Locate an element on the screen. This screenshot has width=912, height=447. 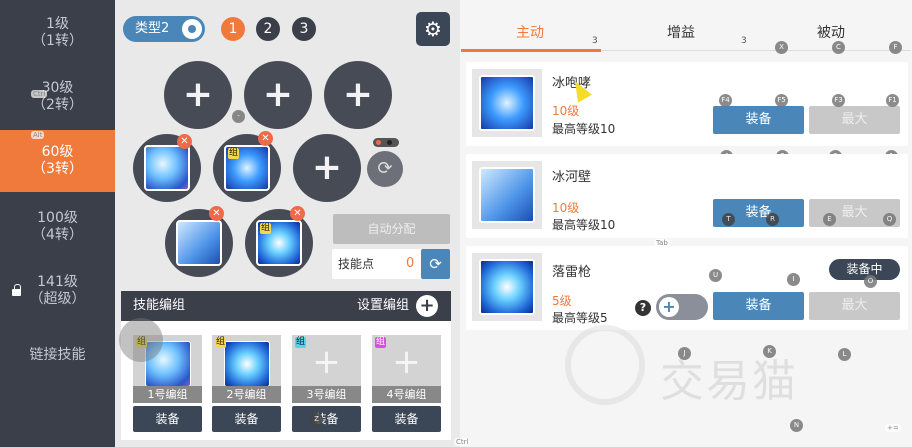
preset-card-4: + 组 4号编组 is located at coordinates (406, 369).